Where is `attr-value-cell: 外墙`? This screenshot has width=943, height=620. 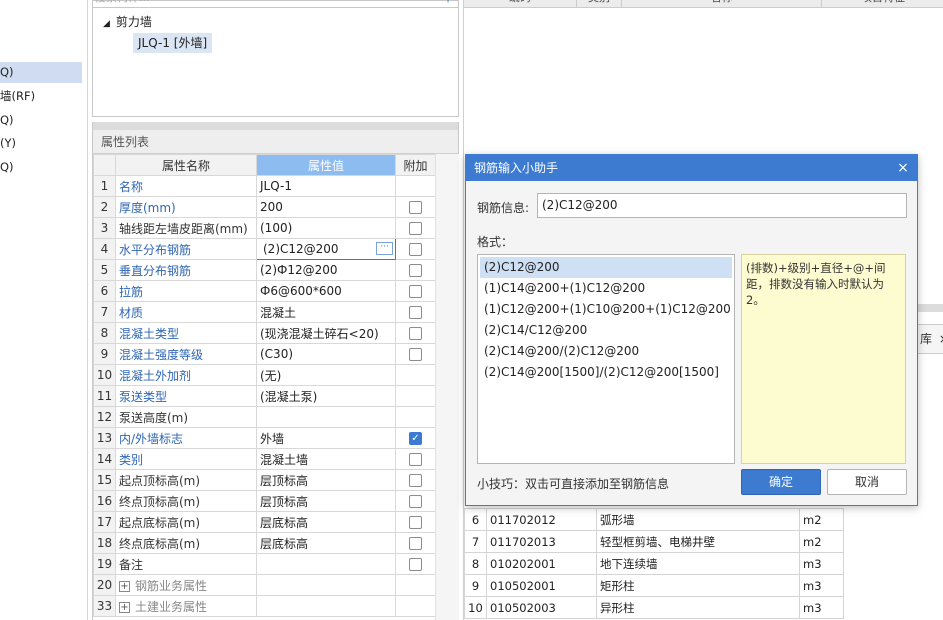
attr-value-cell: 外墙 is located at coordinates (326, 438).